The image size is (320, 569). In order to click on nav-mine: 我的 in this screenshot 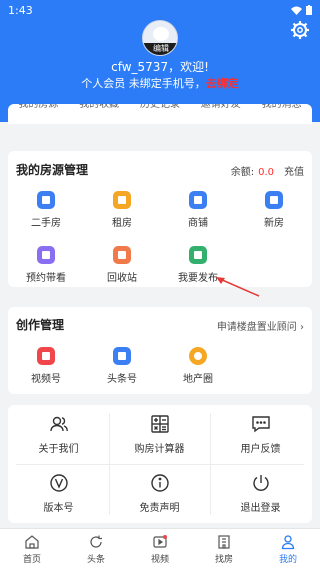, I will do `click(288, 549)`.